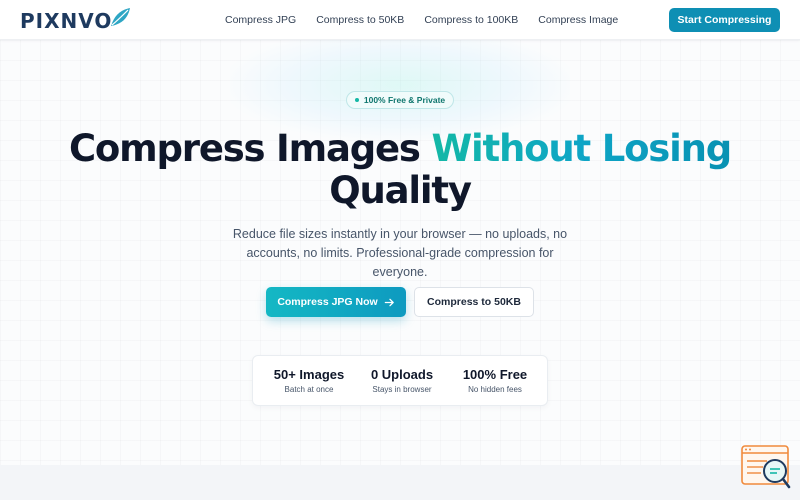 This screenshot has width=800, height=500. Describe the element at coordinates (360, 20) in the screenshot. I see `nav-link-compress-50kb: Compress to 50KB` at that location.